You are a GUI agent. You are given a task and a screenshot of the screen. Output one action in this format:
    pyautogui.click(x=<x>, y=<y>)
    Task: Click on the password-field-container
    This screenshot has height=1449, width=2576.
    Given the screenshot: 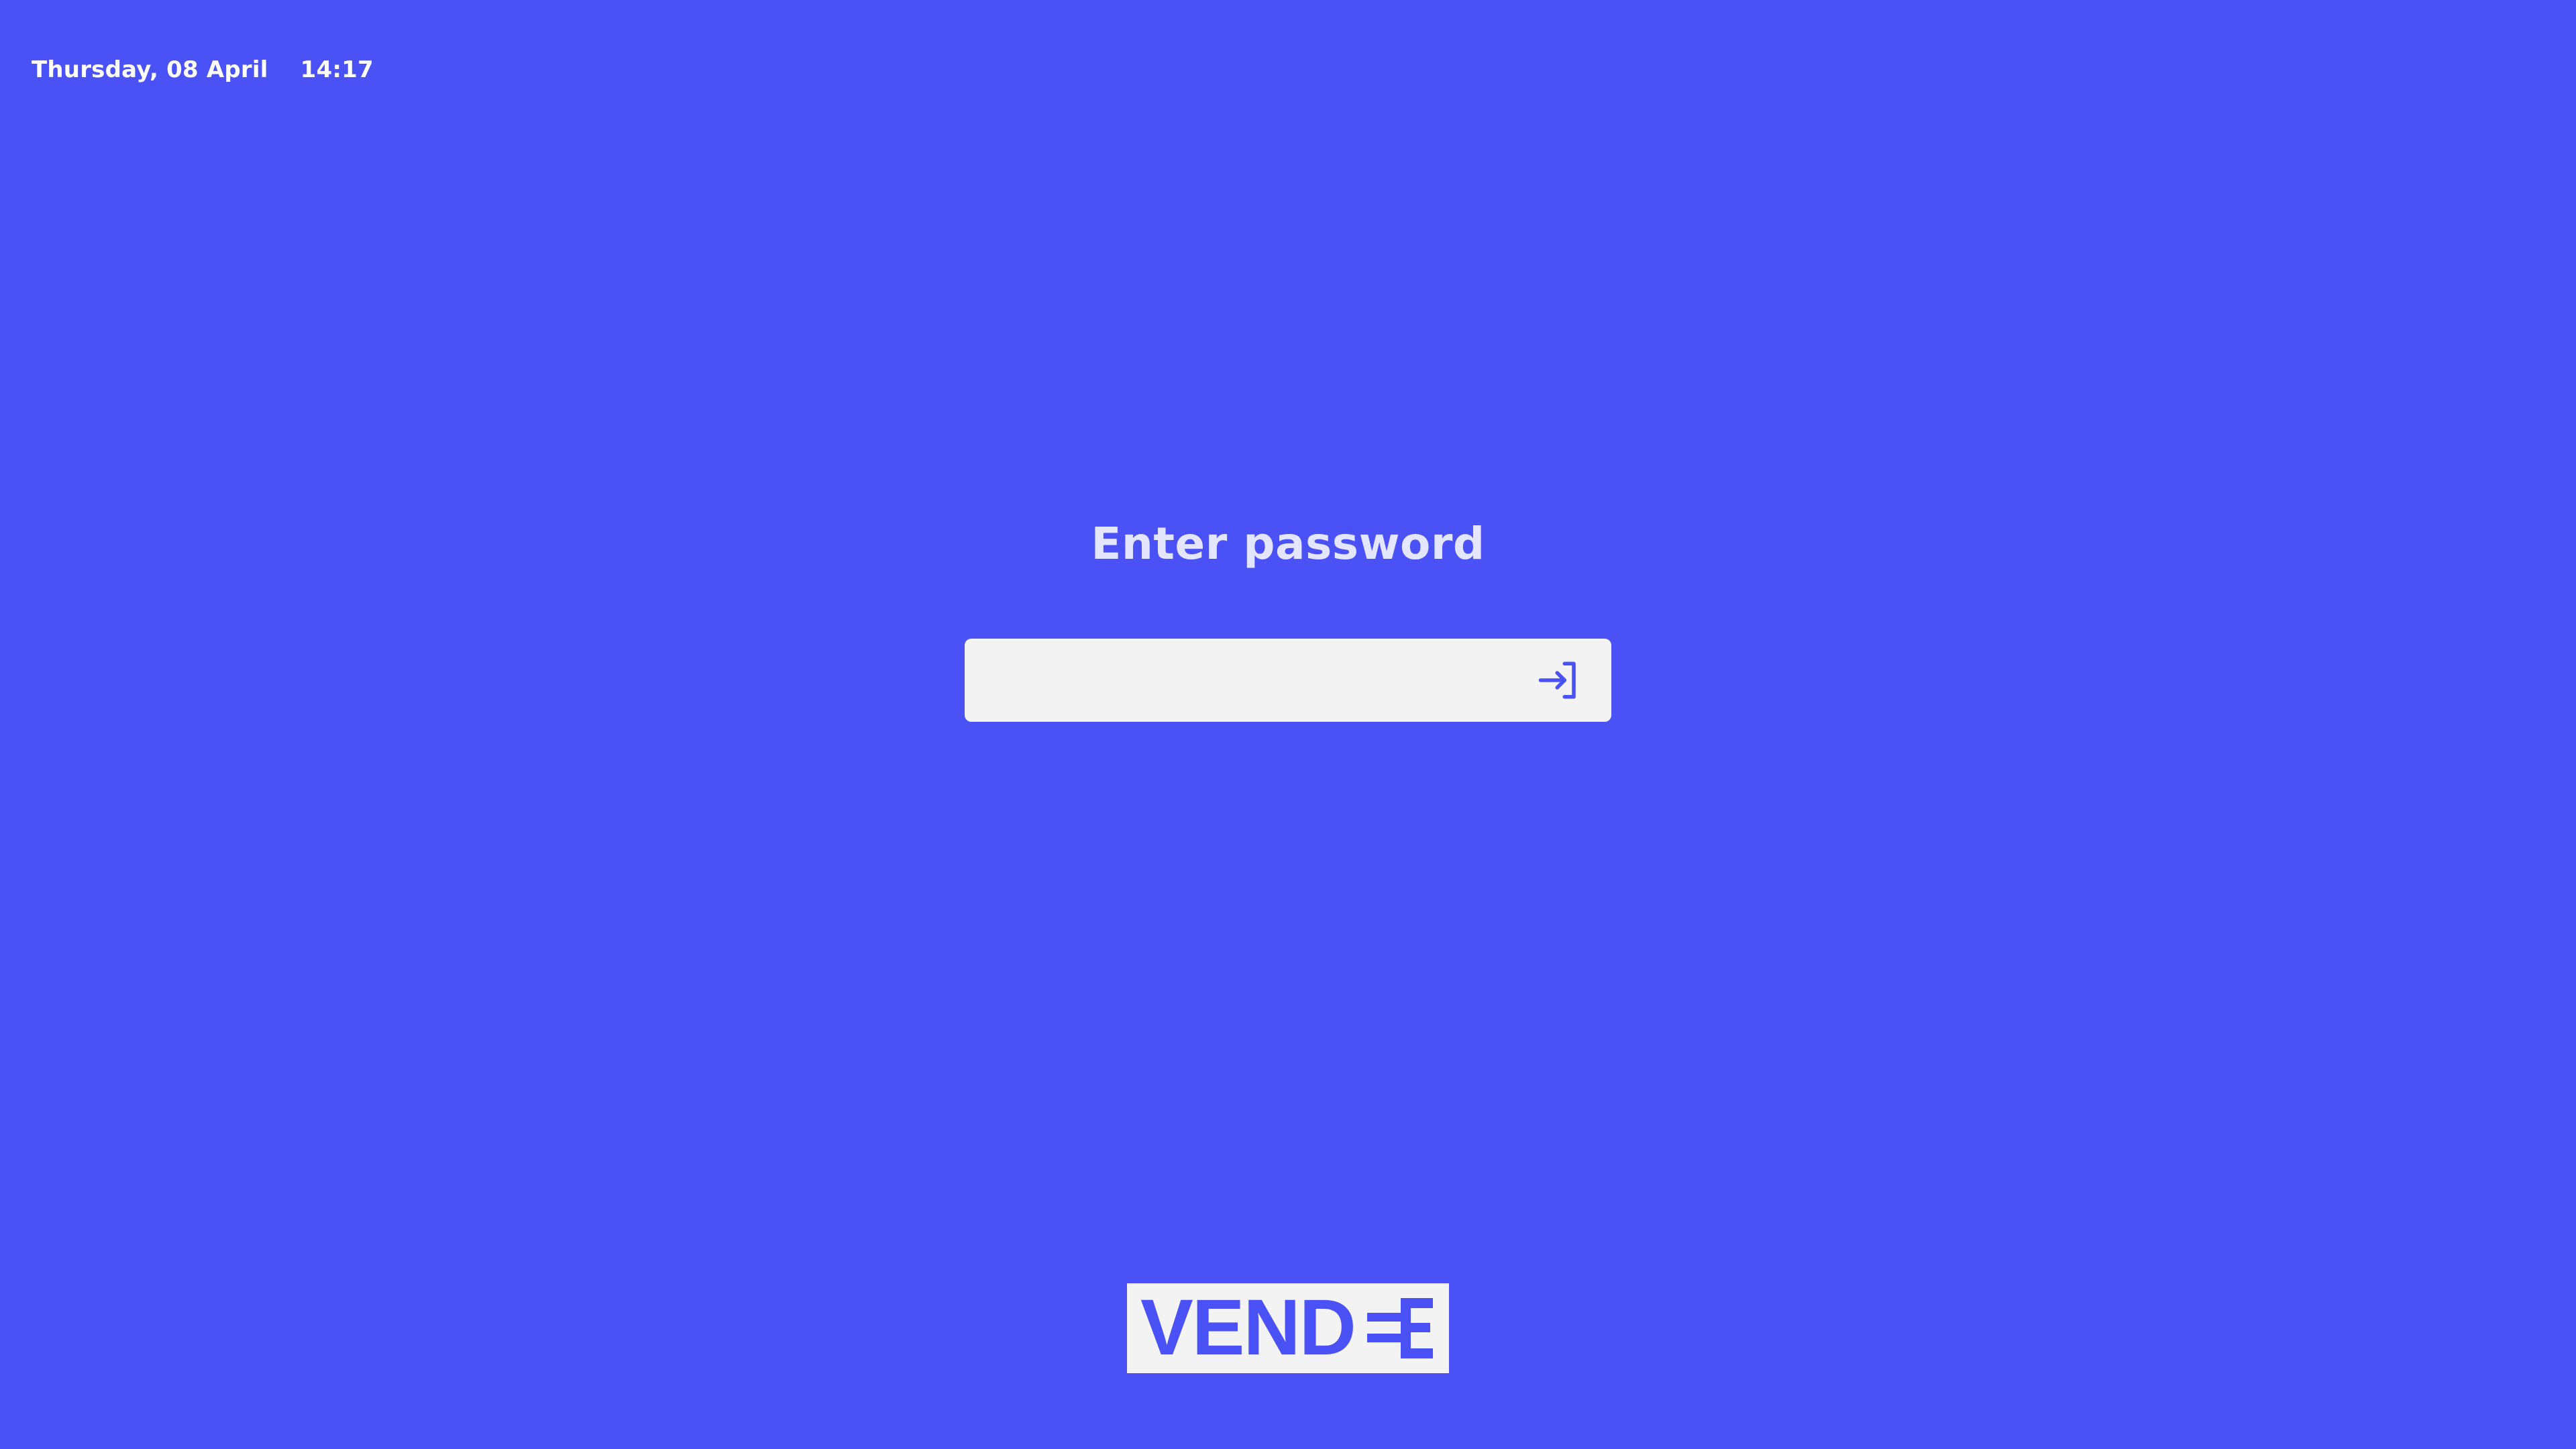 What is the action you would take?
    pyautogui.click(x=1288, y=680)
    